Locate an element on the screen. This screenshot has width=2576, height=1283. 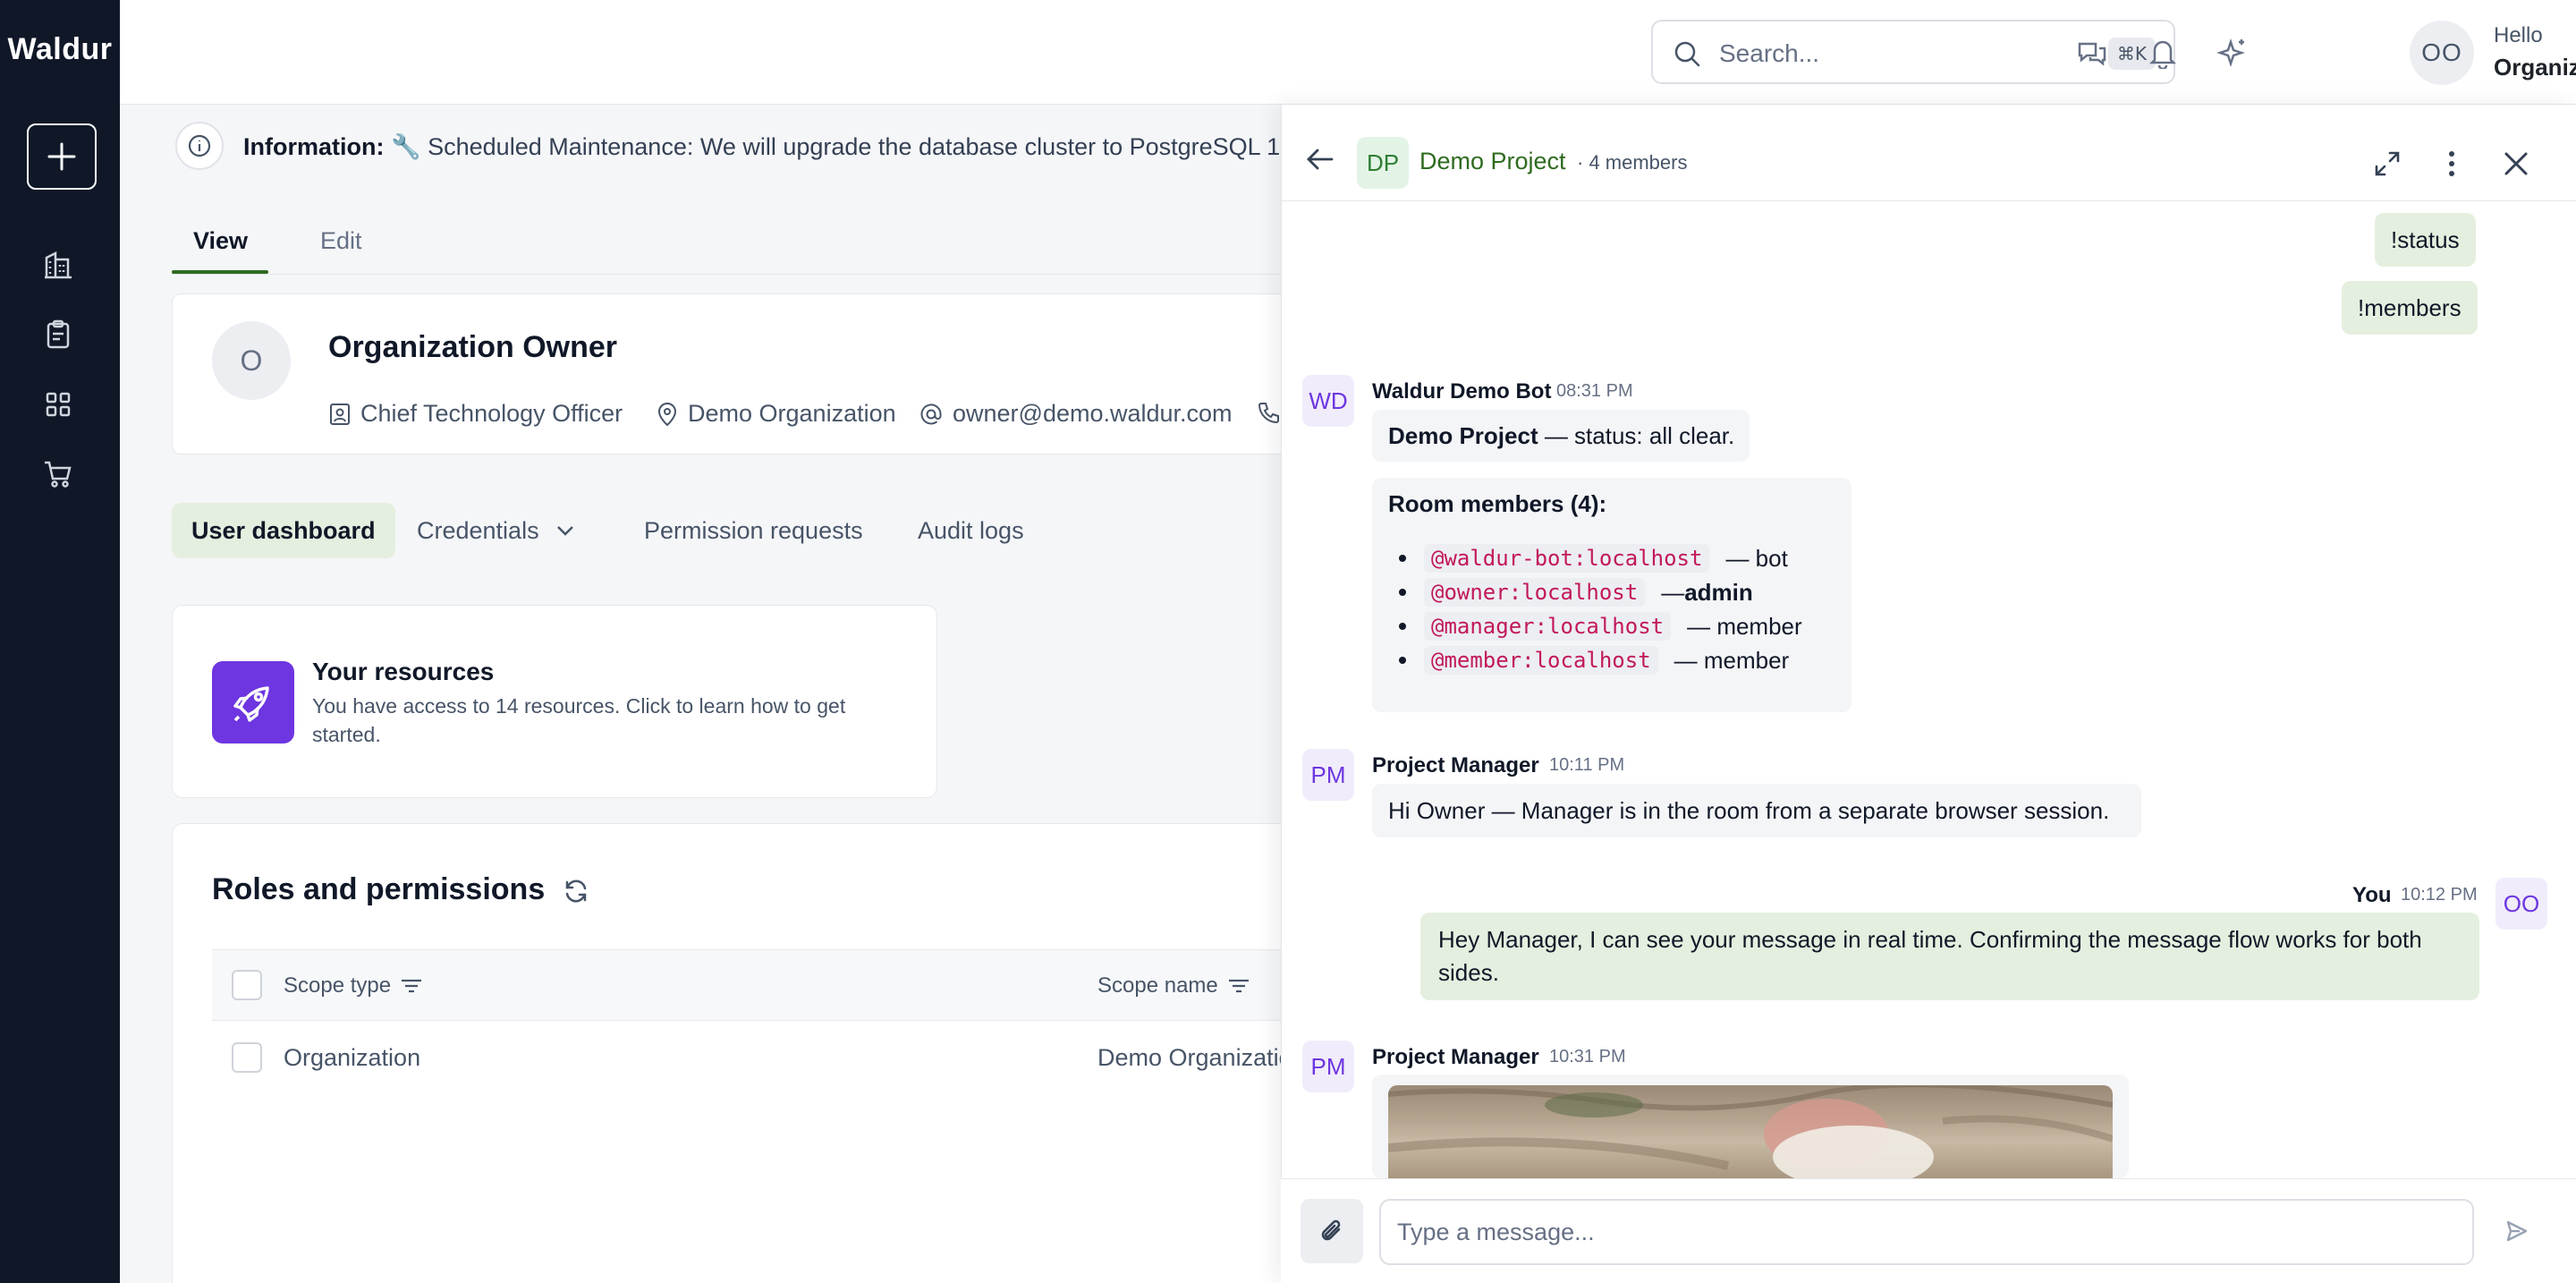
room-avatar: DP is located at coordinates (1383, 163).